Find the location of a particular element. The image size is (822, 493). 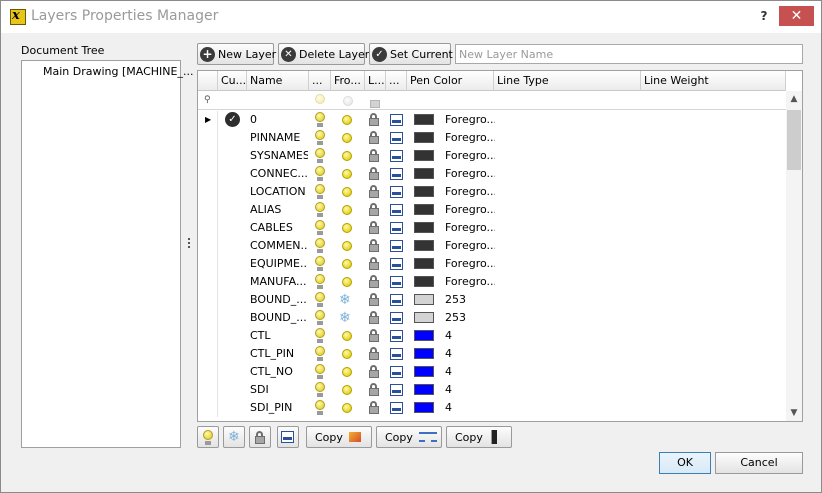

toggle-lock-button is located at coordinates (260, 437).